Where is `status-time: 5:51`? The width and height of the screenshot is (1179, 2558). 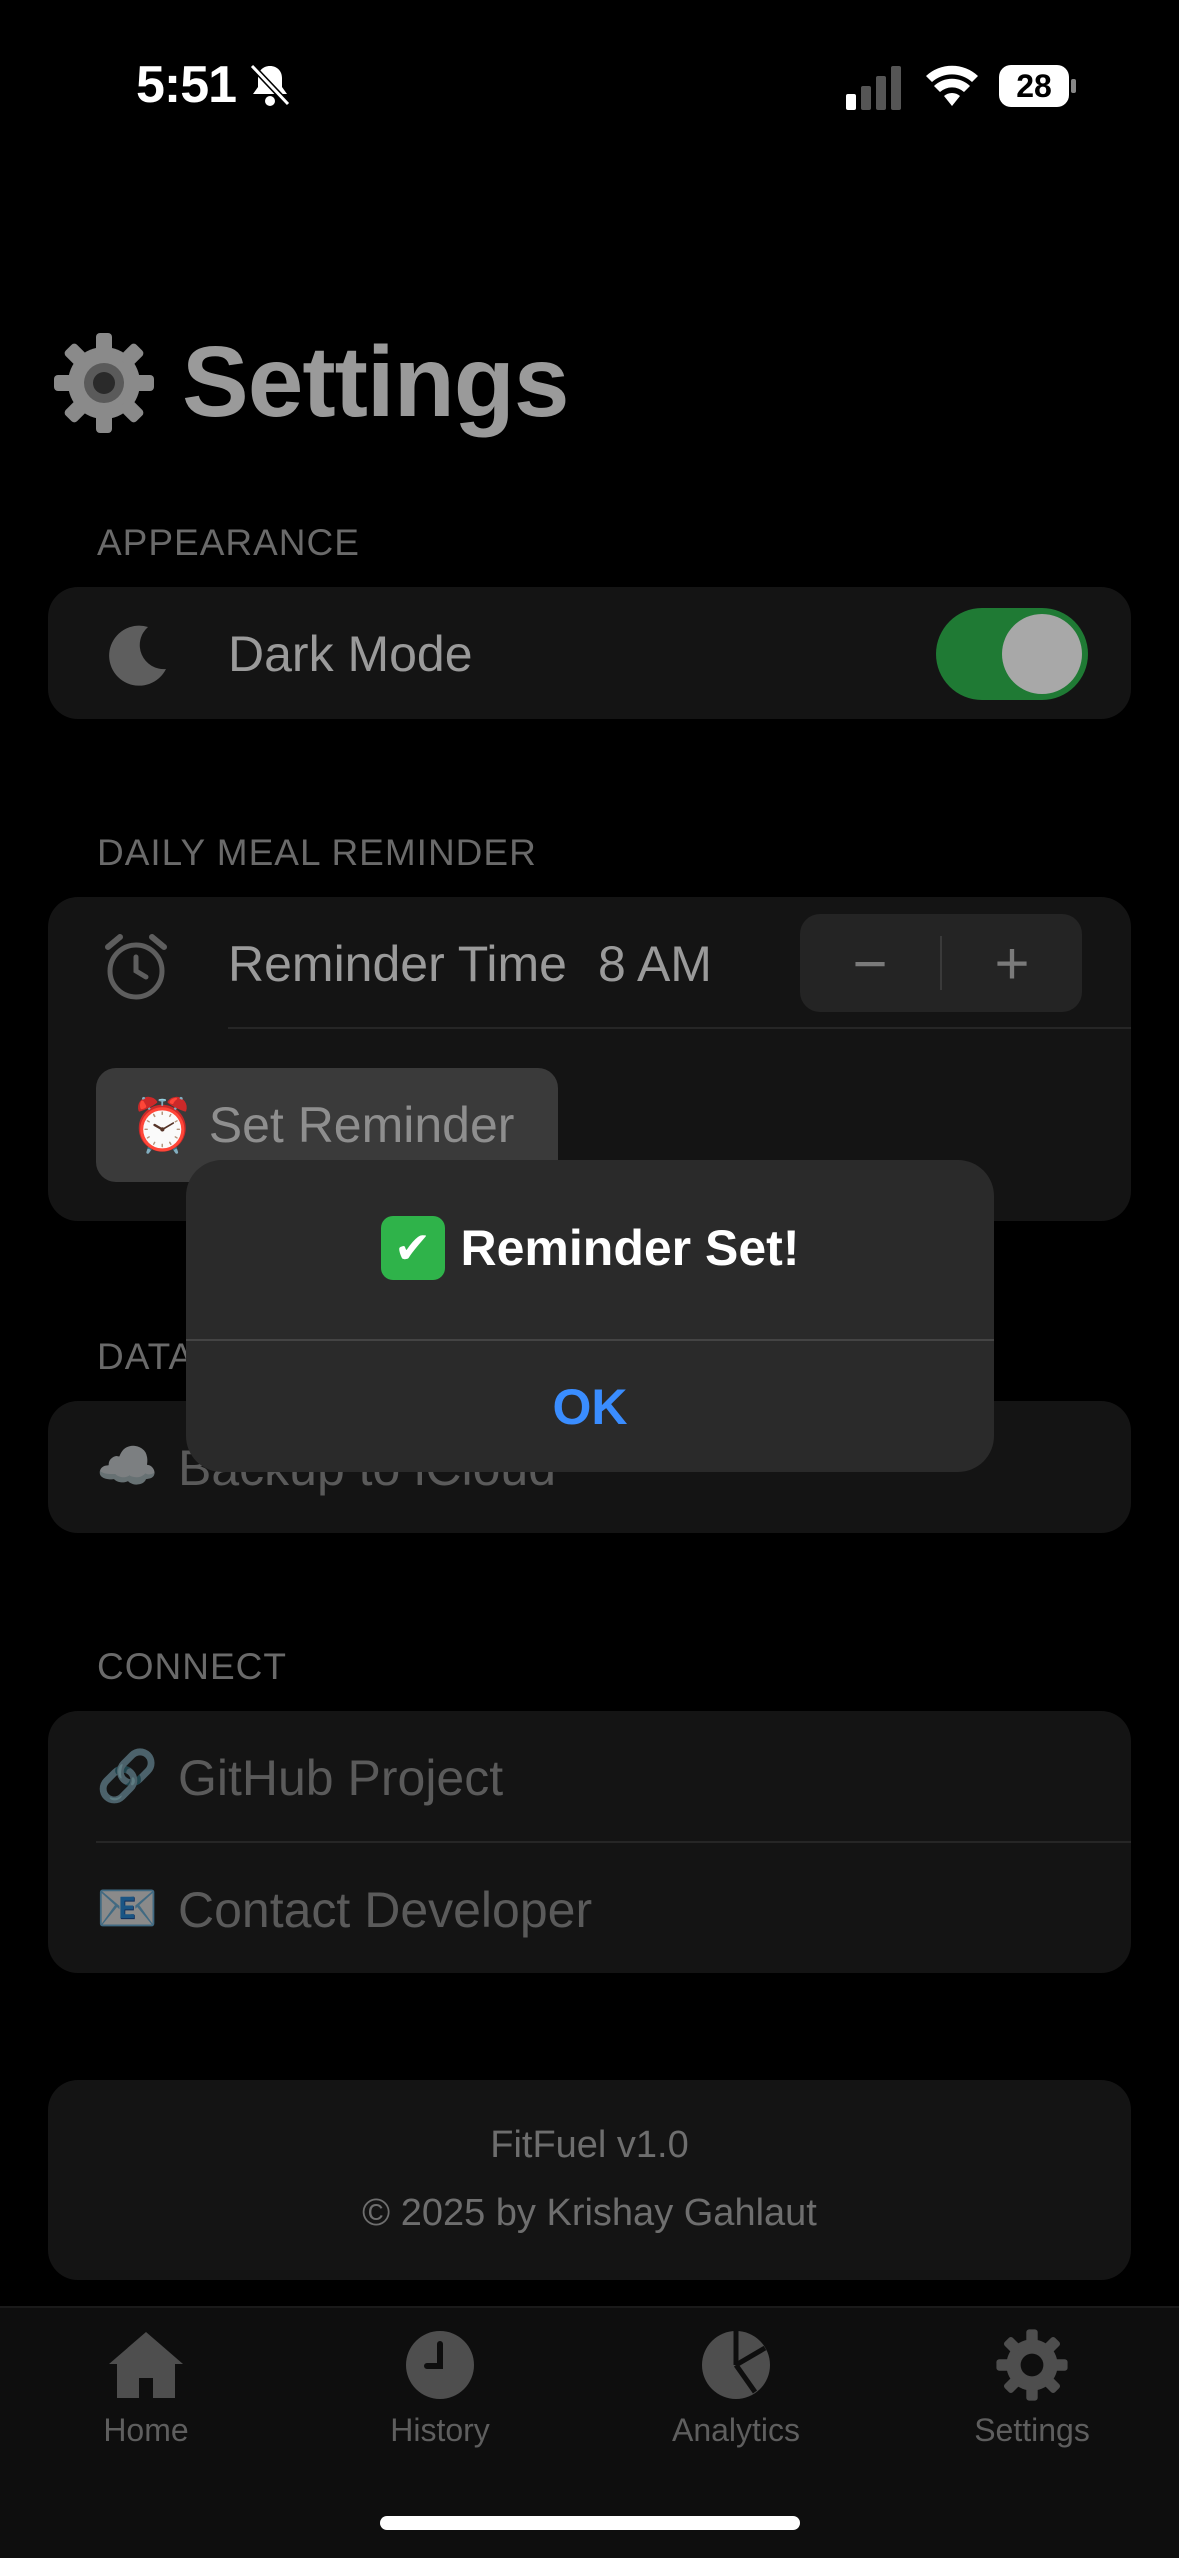
status-time: 5:51 is located at coordinates (186, 85).